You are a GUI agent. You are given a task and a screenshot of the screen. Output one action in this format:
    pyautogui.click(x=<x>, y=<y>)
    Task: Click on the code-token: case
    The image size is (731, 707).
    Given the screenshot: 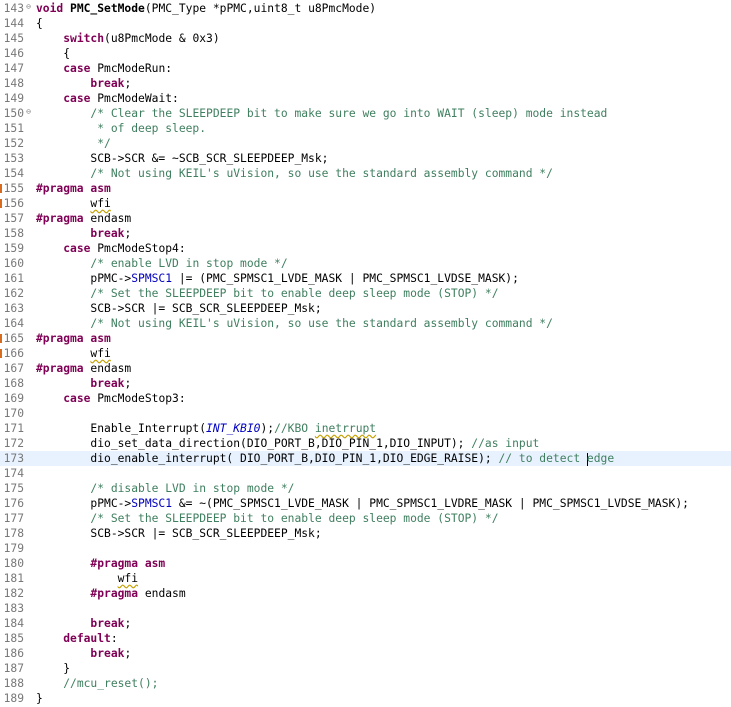 What is the action you would take?
    pyautogui.click(x=80, y=98)
    